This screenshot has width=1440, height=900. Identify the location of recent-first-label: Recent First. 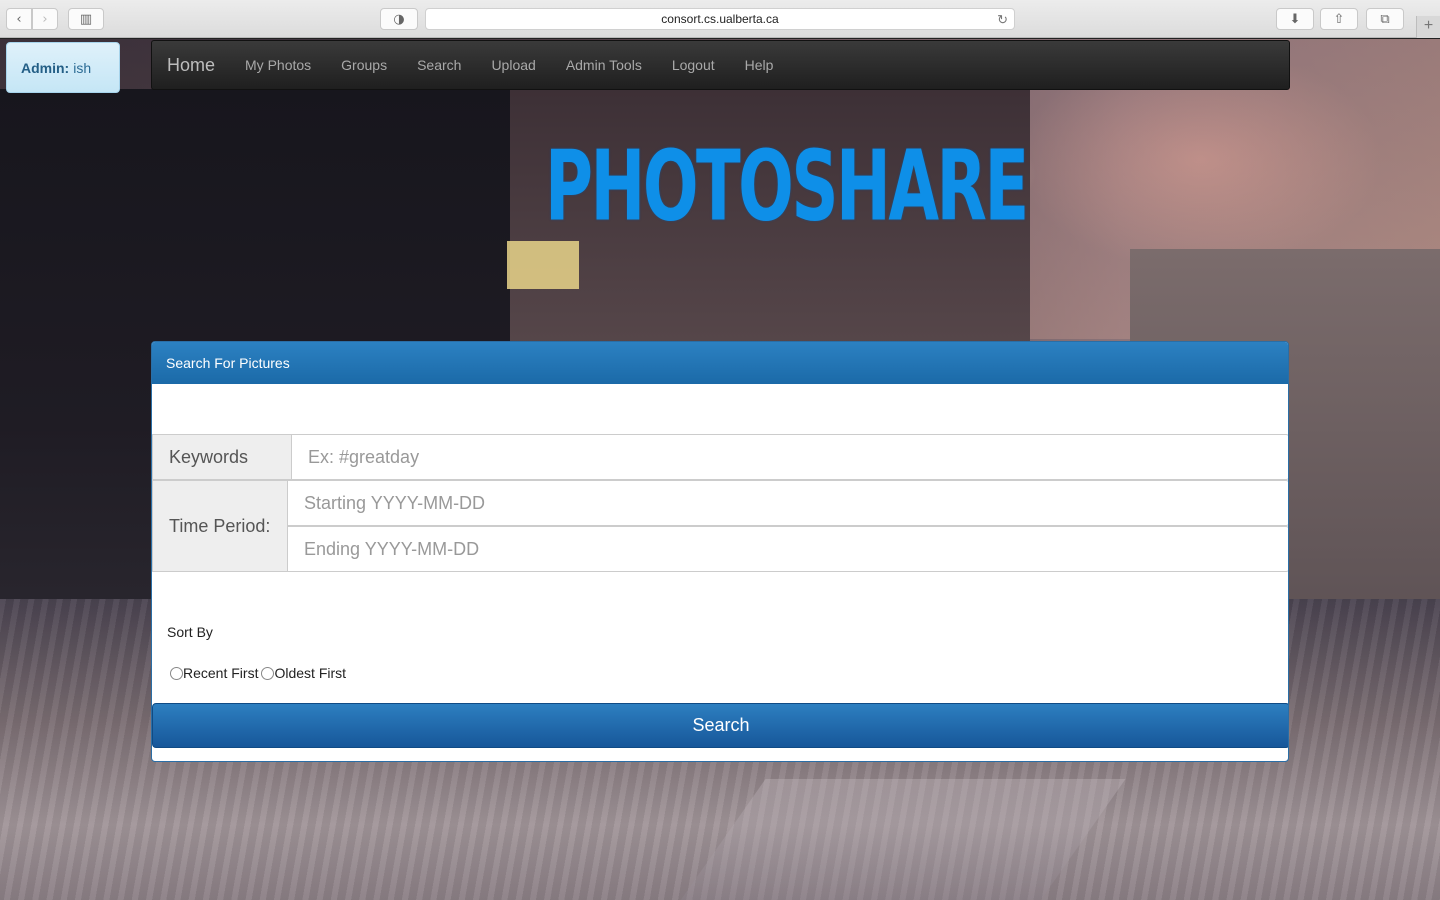
(220, 673).